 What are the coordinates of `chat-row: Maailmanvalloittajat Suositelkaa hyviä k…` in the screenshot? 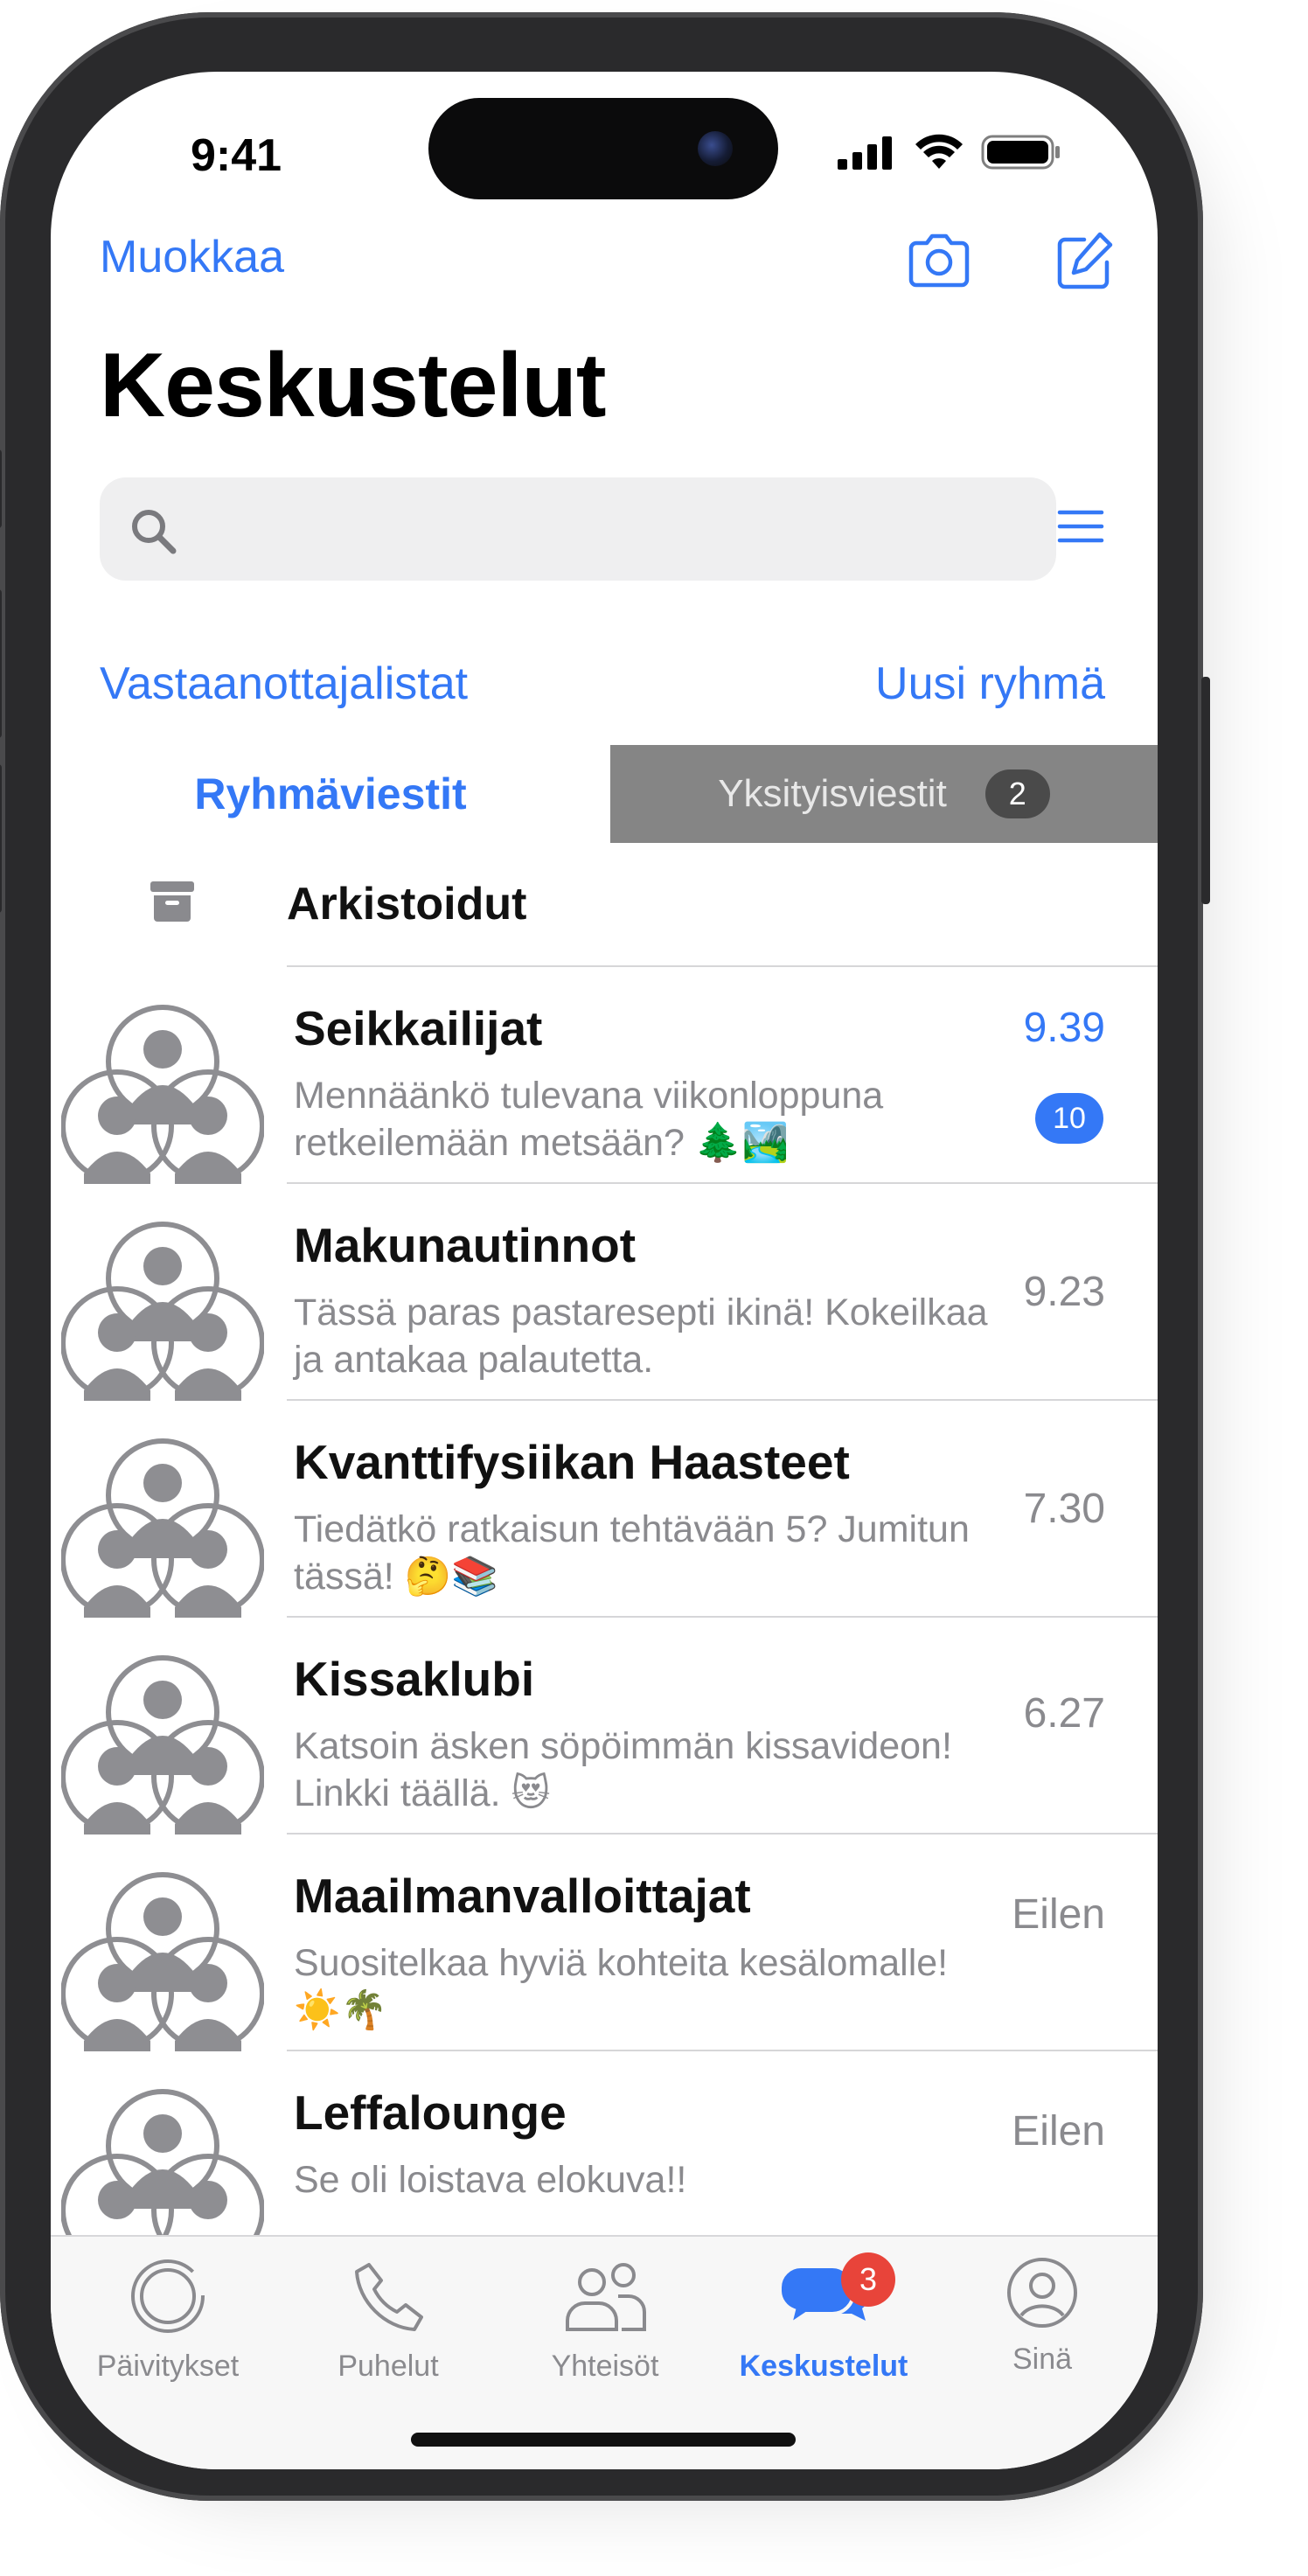 It's located at (605, 1942).